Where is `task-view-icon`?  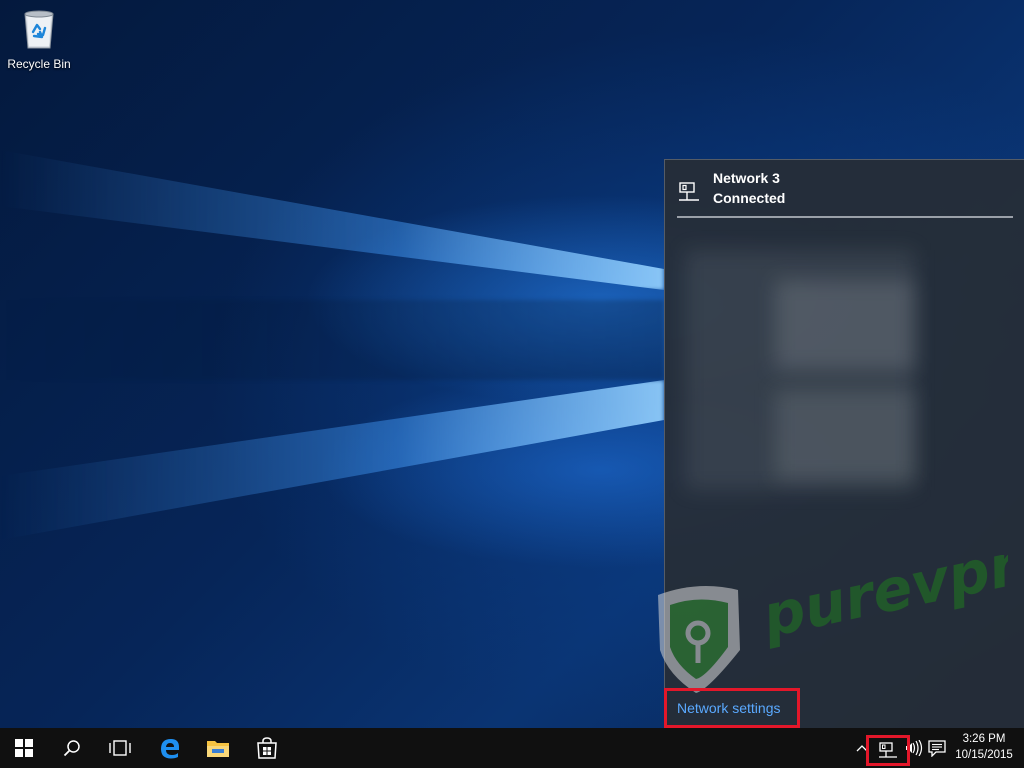
task-view-icon is located at coordinates (120, 748).